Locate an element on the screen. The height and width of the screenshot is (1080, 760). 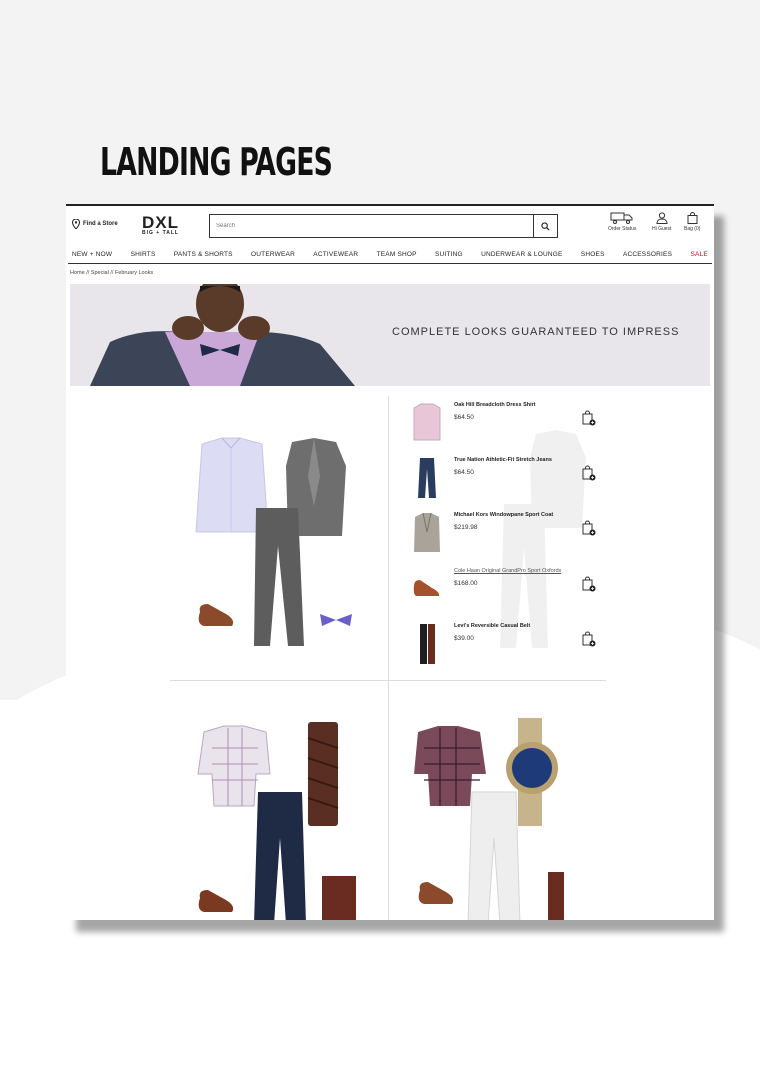
product-item-5: Levi's Reversible Casual Belt $39.00 is located at coordinates (512, 643).